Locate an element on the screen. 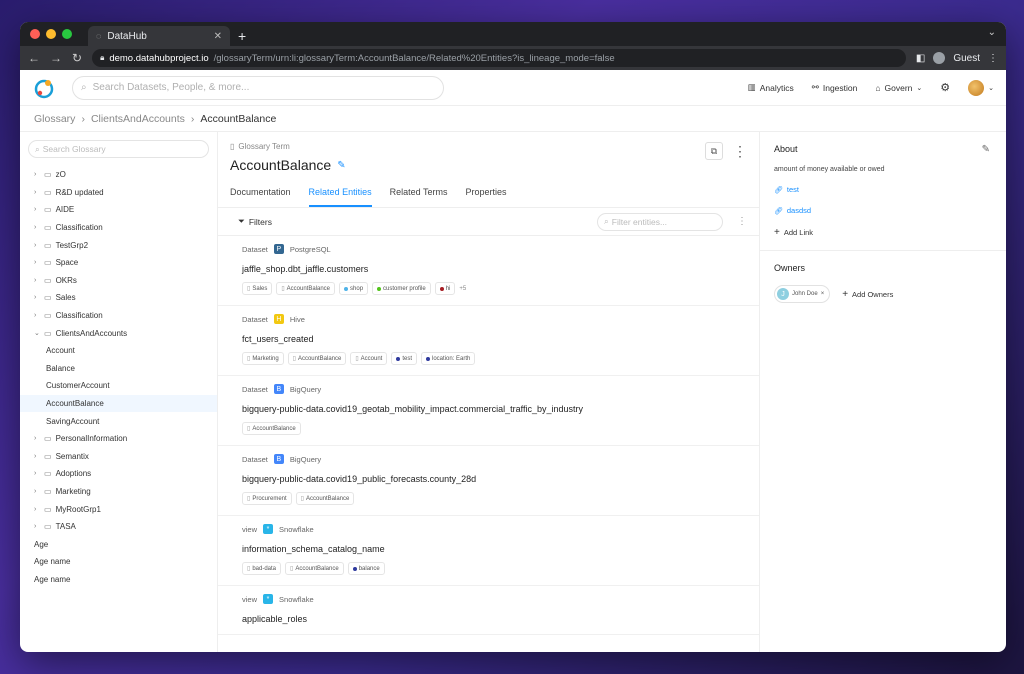  new-tab-button: + is located at coordinates (242, 36).